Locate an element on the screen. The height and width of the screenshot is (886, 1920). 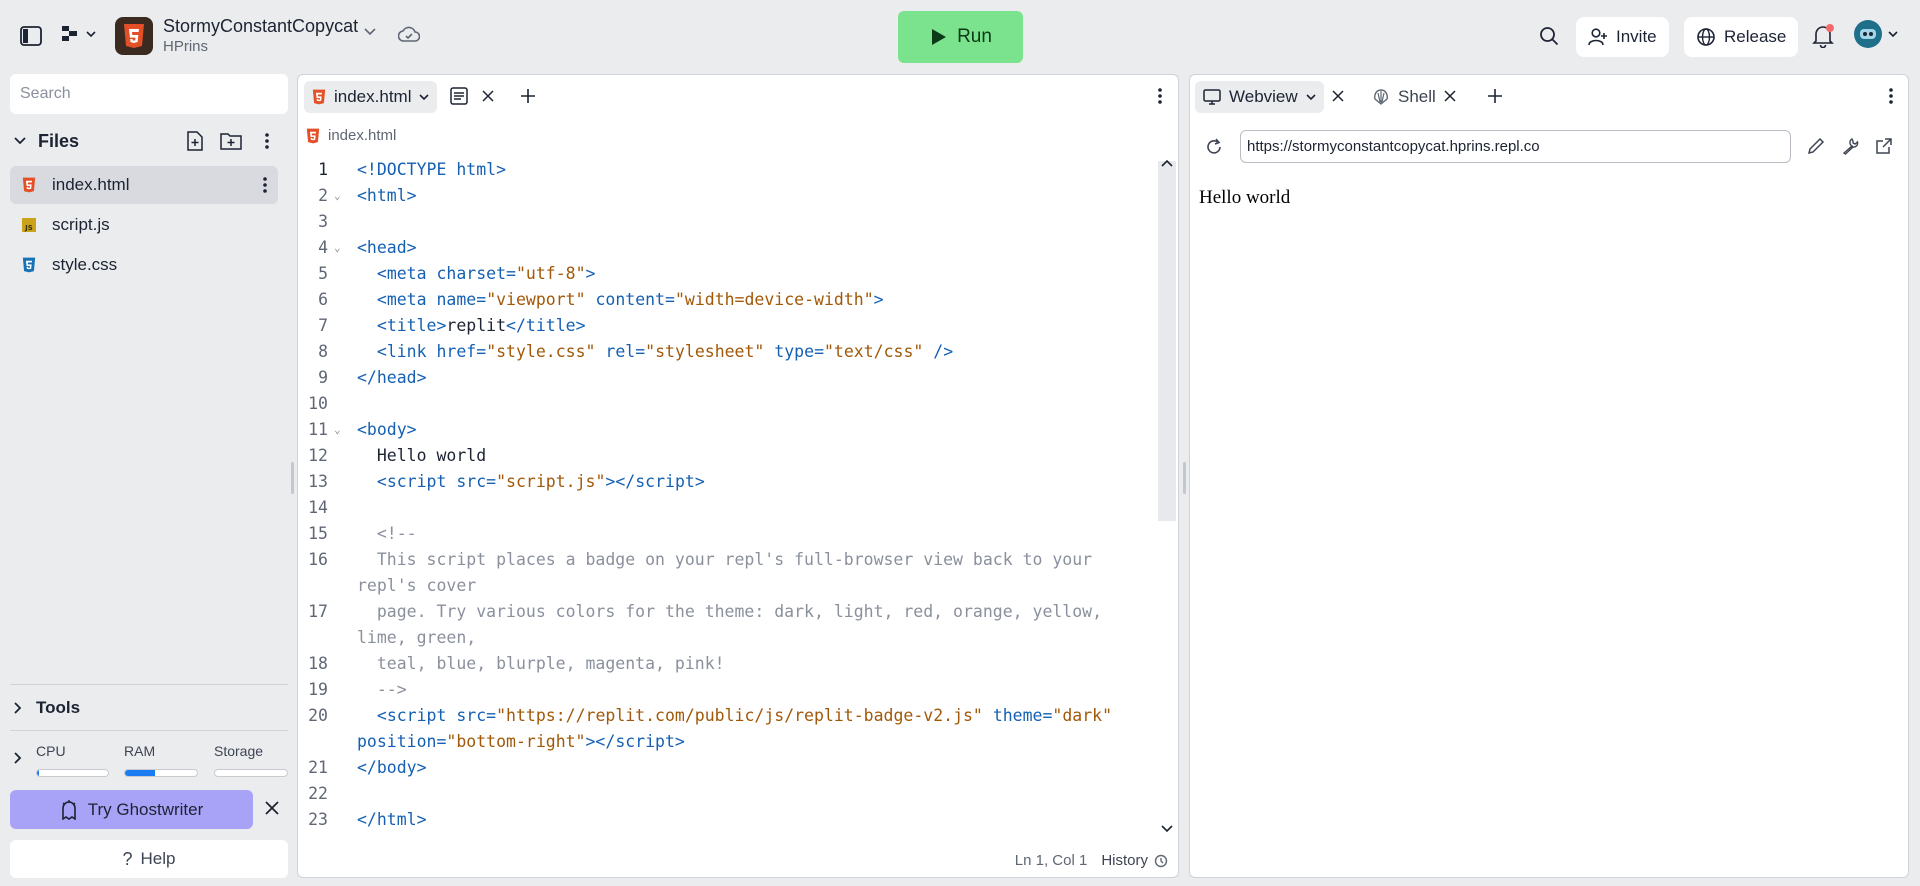
sidebar-divider is located at coordinates (149, 684).